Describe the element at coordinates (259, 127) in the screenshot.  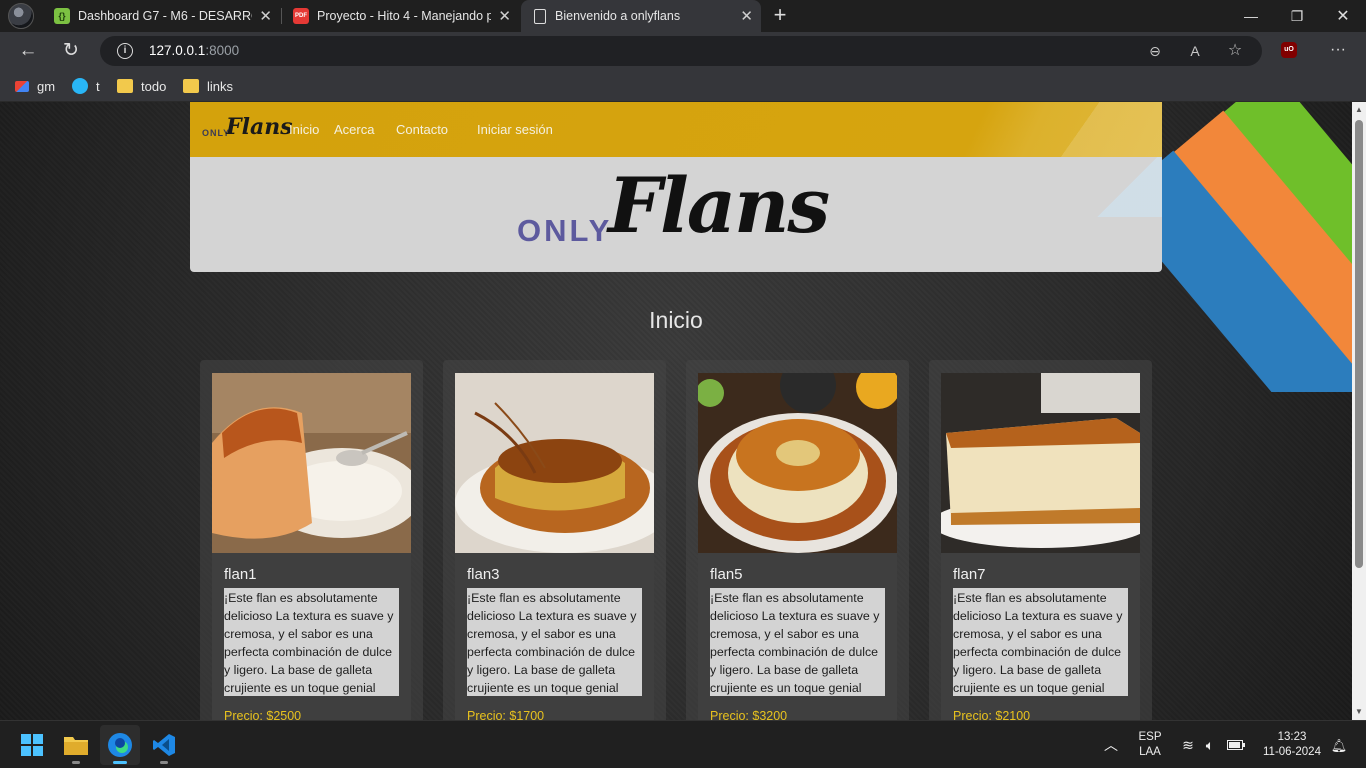
I see `logo-flans-text: Flans` at that location.